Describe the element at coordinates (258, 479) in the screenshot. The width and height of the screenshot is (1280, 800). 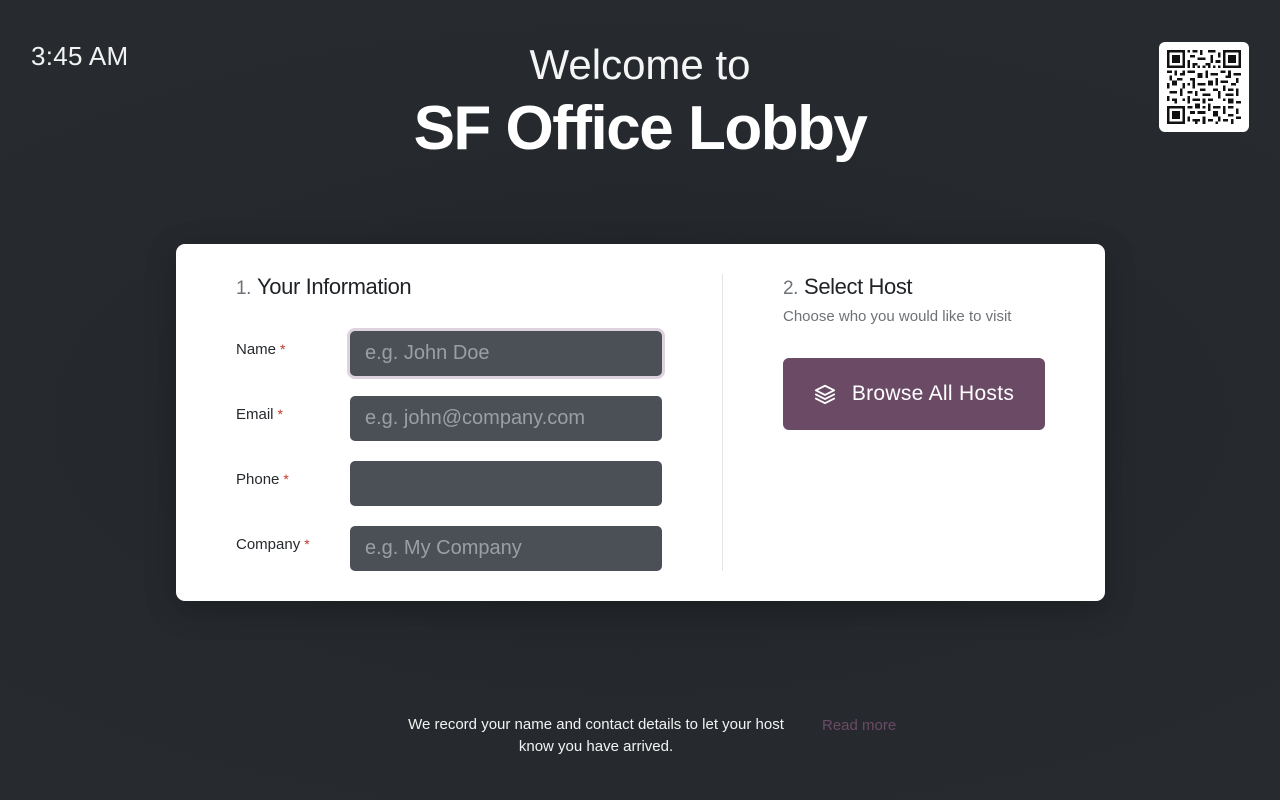
I see `phone-label-text: Phone` at that location.